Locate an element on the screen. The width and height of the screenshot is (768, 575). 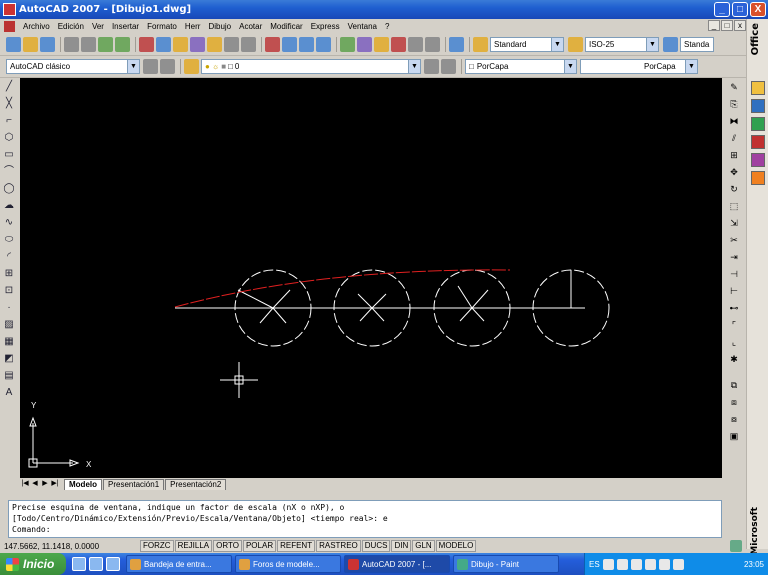
revision-cloud-icon: ☁ is located at coordinates (9, 206).